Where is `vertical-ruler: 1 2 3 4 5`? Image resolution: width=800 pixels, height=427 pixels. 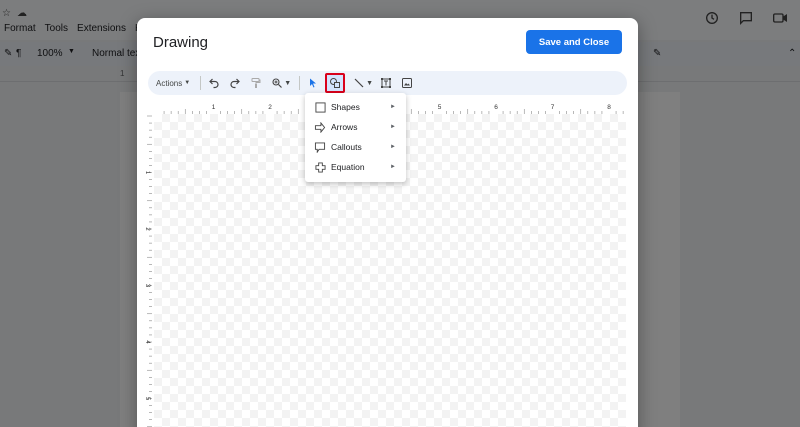 vertical-ruler: 1 2 3 4 5 is located at coordinates (148, 271).